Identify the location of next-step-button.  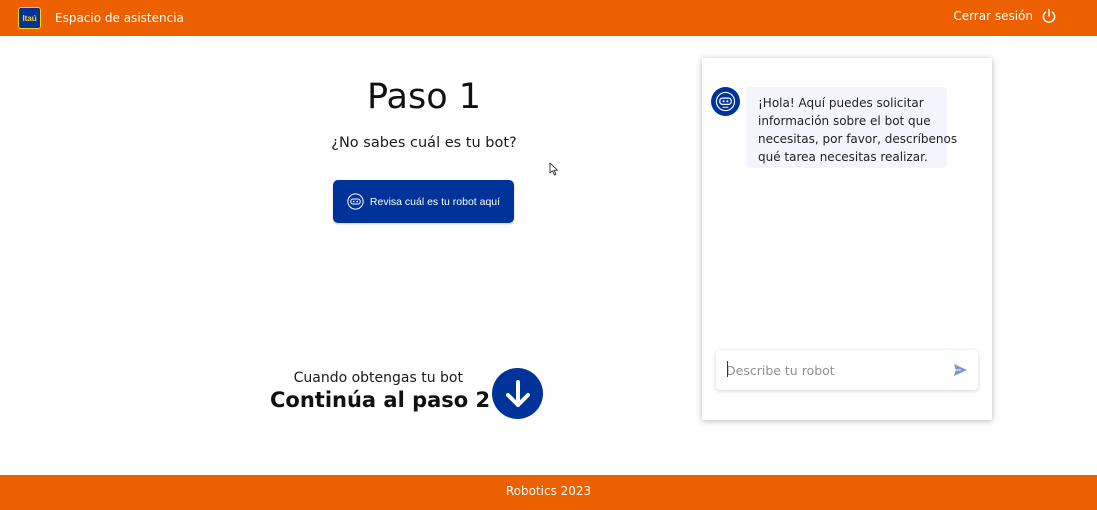
(517, 393).